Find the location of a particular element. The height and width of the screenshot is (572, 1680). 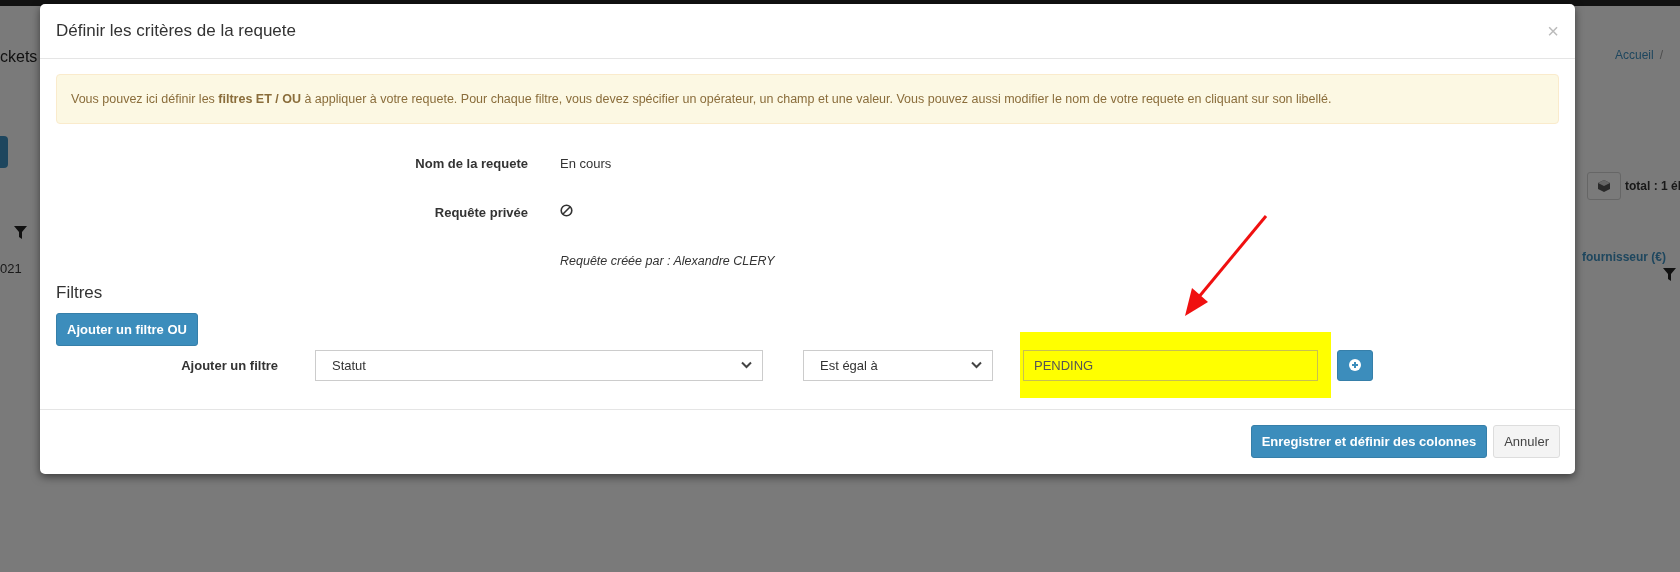

section-heading: Filtres is located at coordinates (80, 293).